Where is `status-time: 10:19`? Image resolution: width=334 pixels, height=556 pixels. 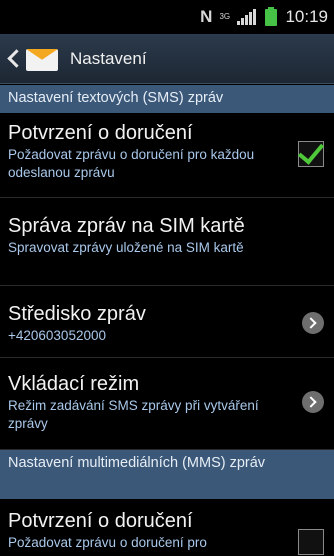 status-time: 10:19 is located at coordinates (306, 16).